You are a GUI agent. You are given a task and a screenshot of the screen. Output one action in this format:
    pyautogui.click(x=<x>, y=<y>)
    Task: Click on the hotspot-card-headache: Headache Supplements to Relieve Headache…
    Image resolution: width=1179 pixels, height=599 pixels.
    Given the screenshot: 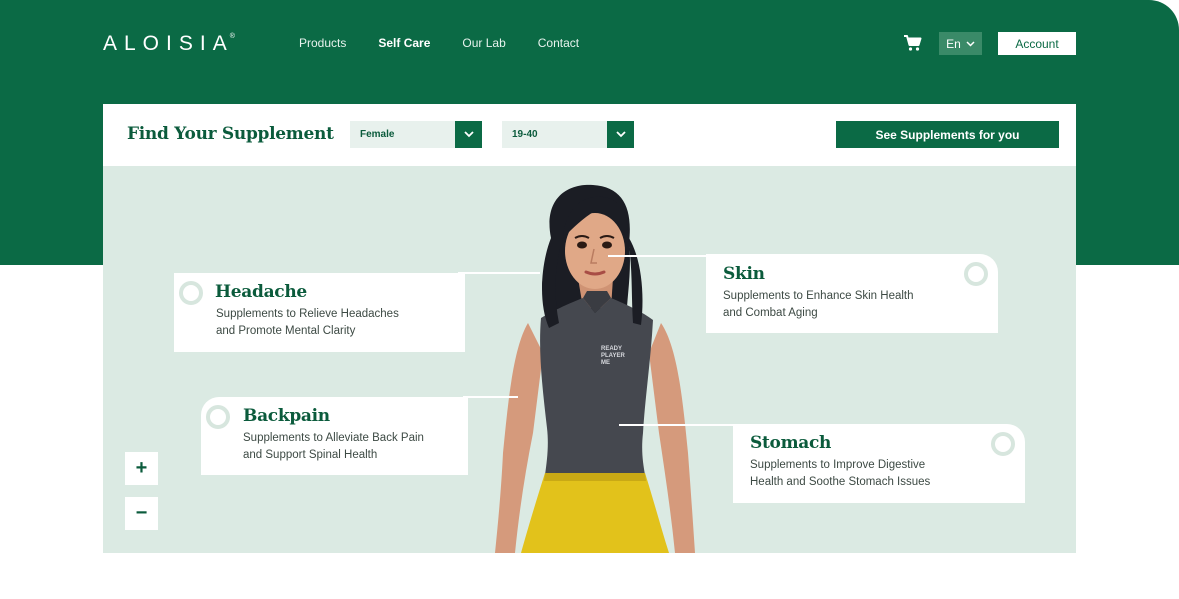 What is the action you would take?
    pyautogui.click(x=319, y=312)
    